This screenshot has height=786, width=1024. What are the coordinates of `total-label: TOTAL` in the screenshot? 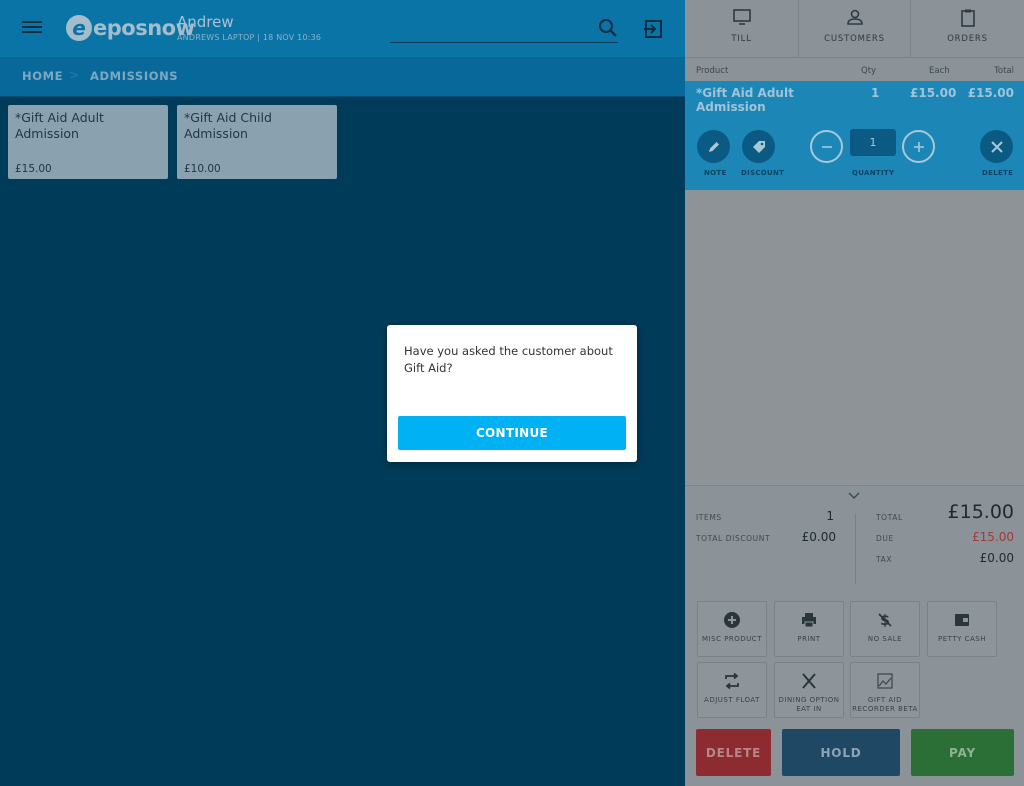 It's located at (889, 517).